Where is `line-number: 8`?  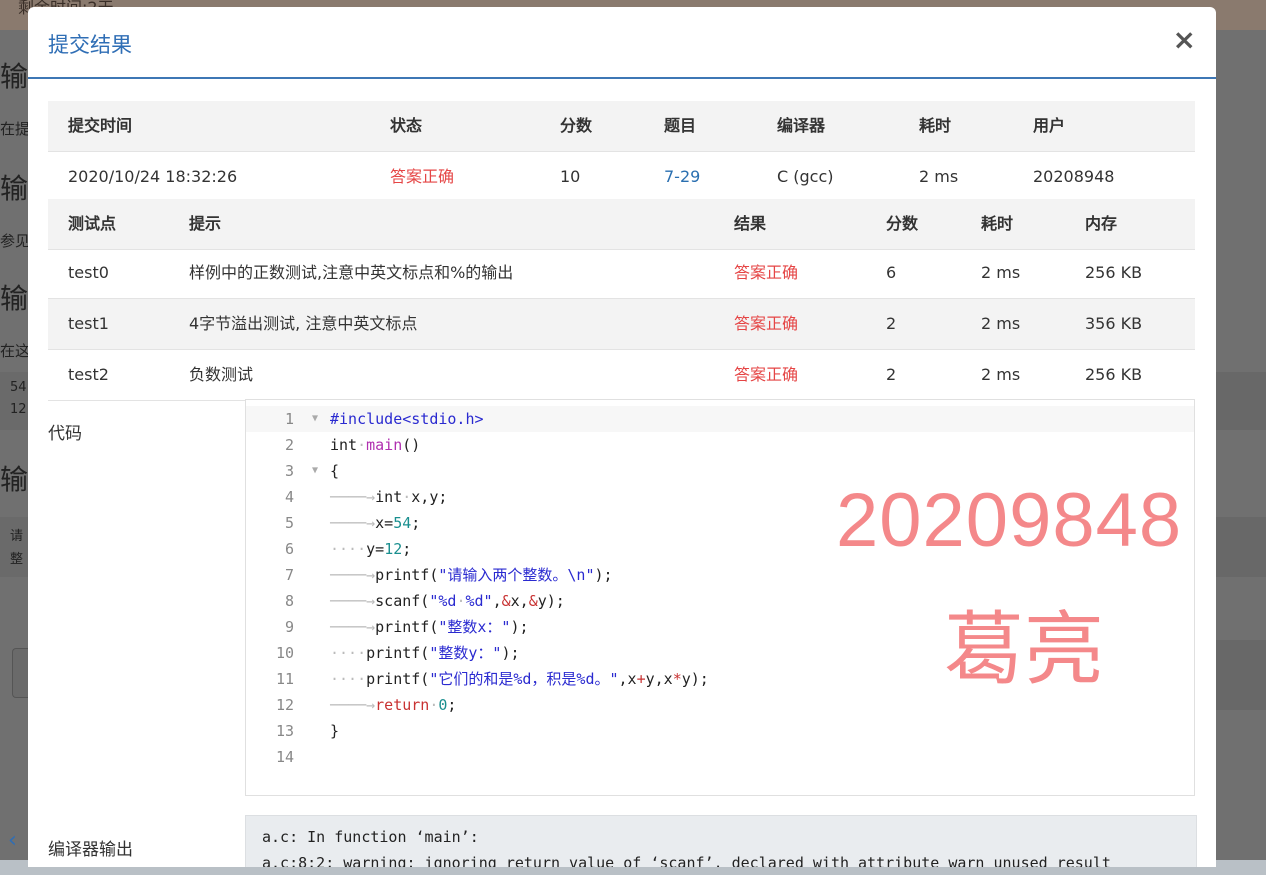
line-number: 8 is located at coordinates (289, 601).